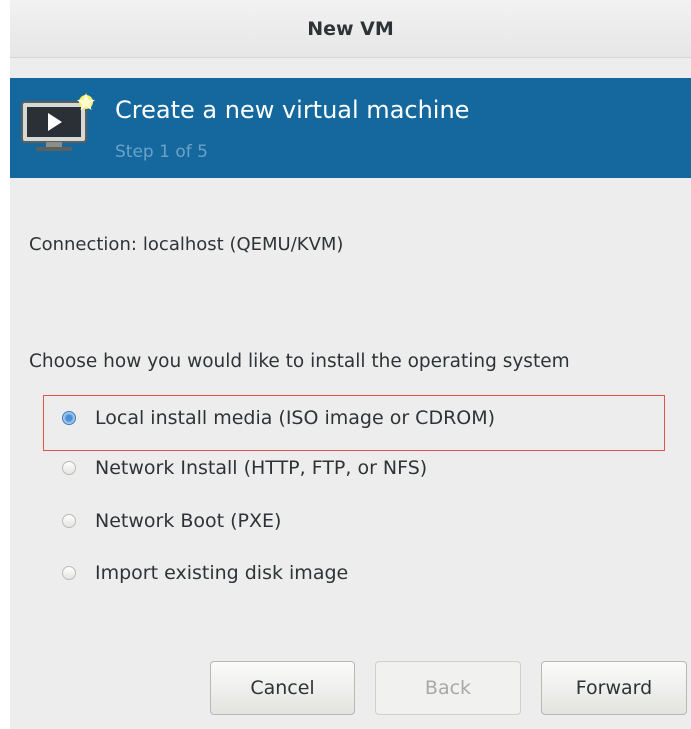 The height and width of the screenshot is (729, 691). I want to click on radio-label: Local install media (ISO image or CDROM), so click(295, 418).